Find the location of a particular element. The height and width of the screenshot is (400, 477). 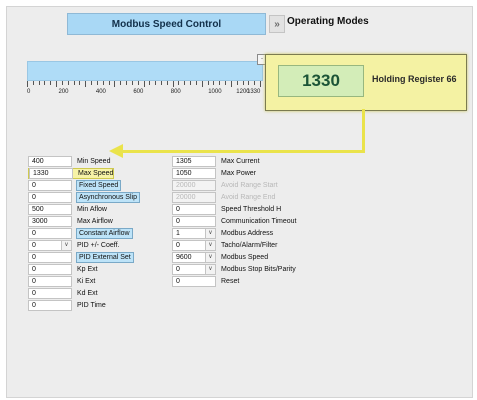

slider-track: - is located at coordinates (147, 67).